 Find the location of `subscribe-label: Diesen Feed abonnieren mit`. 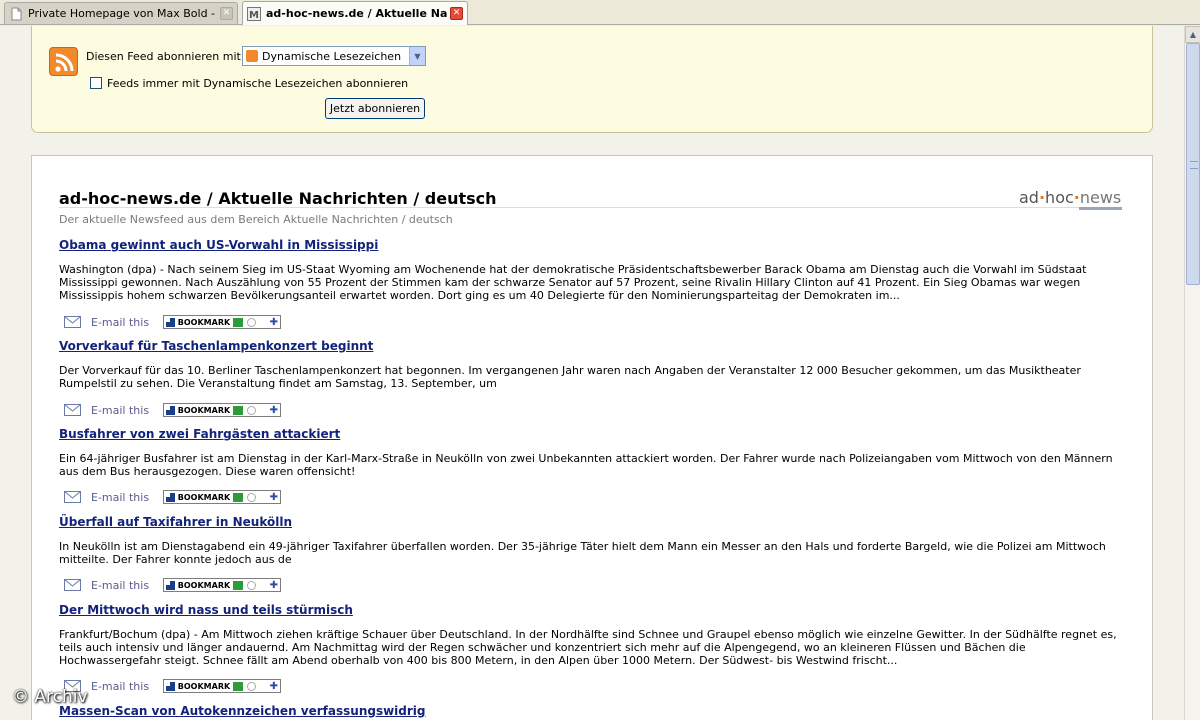

subscribe-label: Diesen Feed abonnieren mit is located at coordinates (163, 56).